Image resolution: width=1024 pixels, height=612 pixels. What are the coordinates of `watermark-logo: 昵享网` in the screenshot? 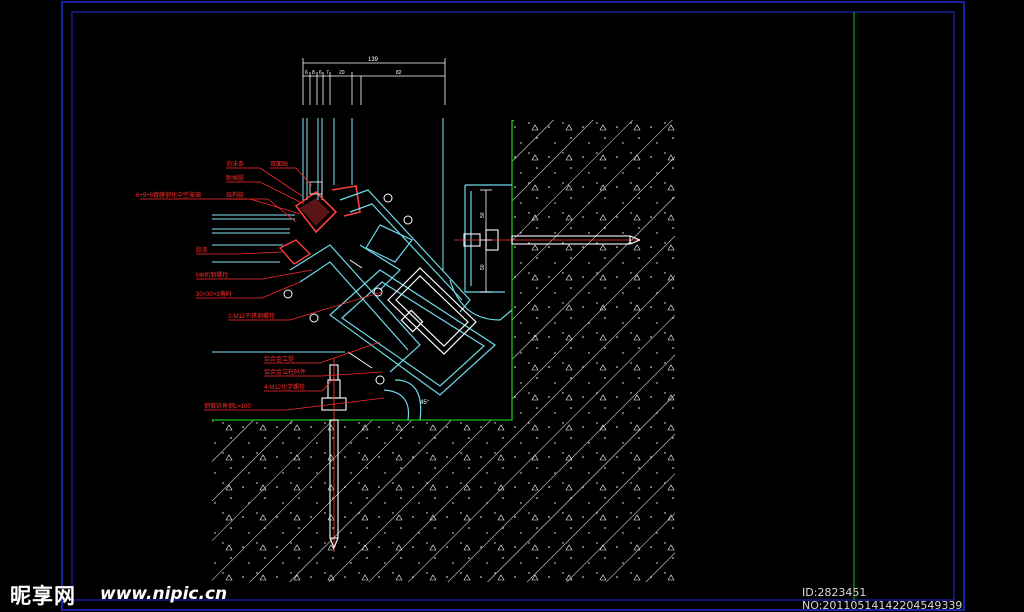 It's located at (43, 596).